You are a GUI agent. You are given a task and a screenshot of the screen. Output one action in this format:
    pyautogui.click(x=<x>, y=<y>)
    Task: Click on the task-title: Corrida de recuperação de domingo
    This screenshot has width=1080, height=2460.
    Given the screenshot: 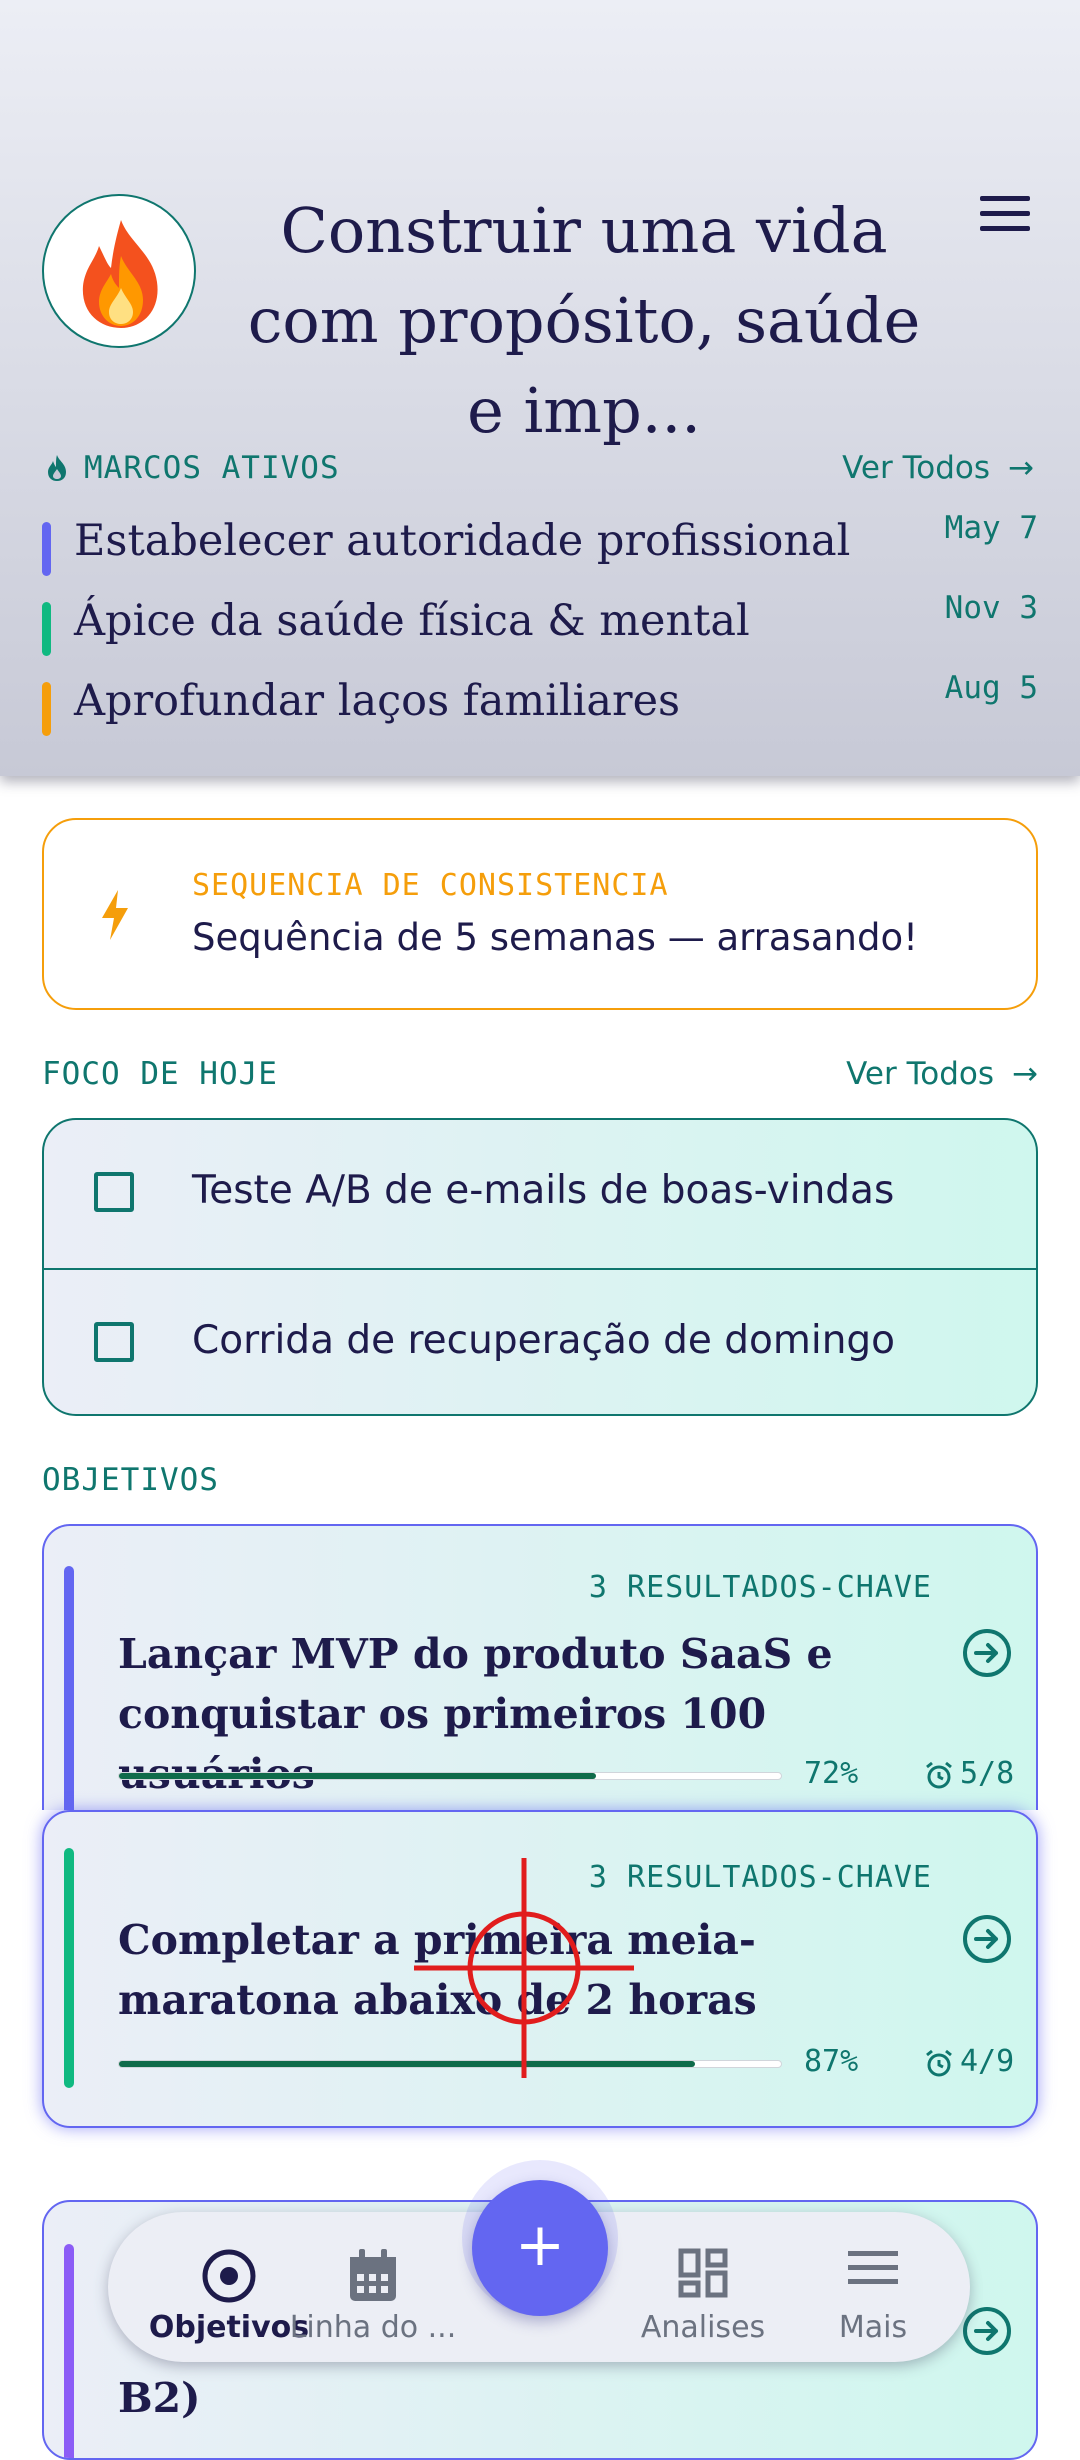 What is the action you would take?
    pyautogui.click(x=544, y=1340)
    